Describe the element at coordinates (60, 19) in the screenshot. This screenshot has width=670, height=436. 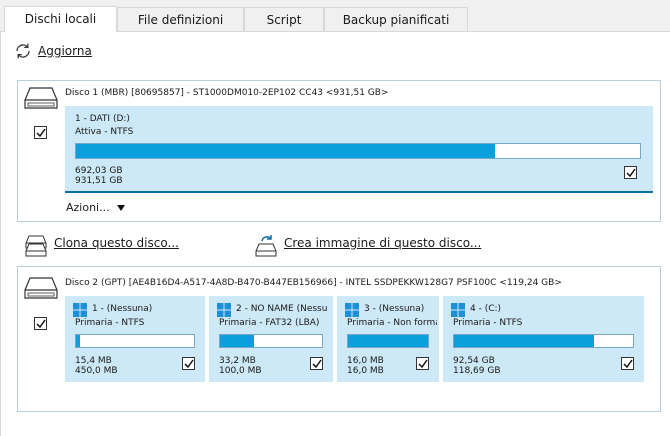
I see `tab-dischi-locali: Dischi locali` at that location.